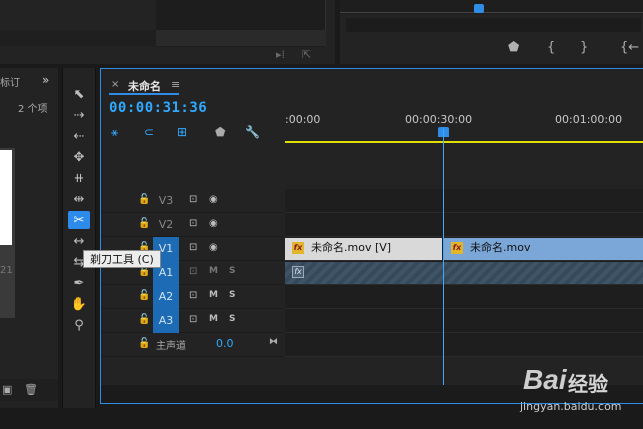  Describe the element at coordinates (464, 321) in the screenshot. I see `track-lane-a3` at that location.